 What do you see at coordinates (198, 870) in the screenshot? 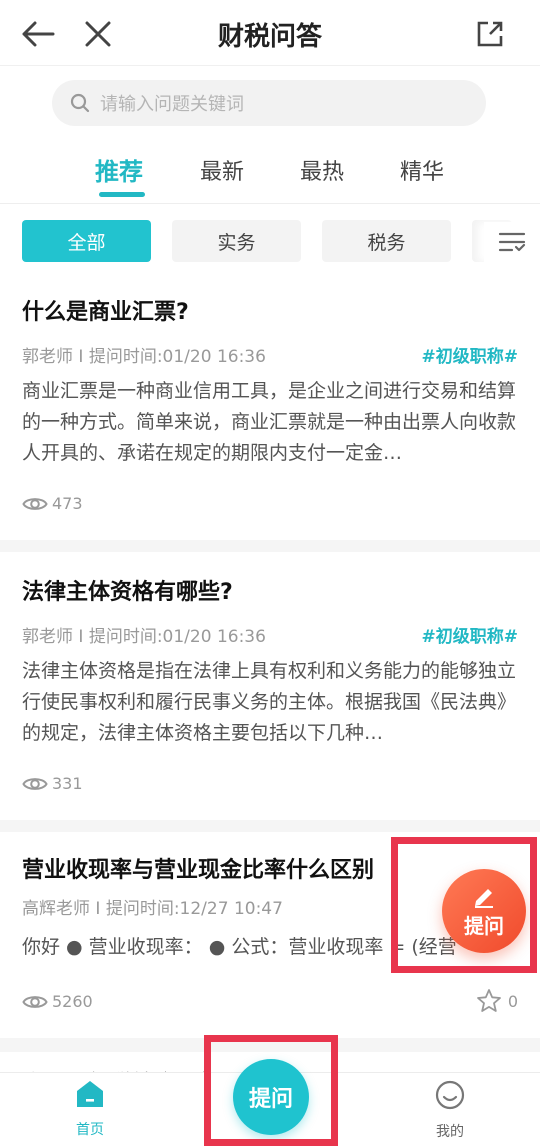
I see `question-title: 营业收现率与营业现金比率什么区别` at bounding box center [198, 870].